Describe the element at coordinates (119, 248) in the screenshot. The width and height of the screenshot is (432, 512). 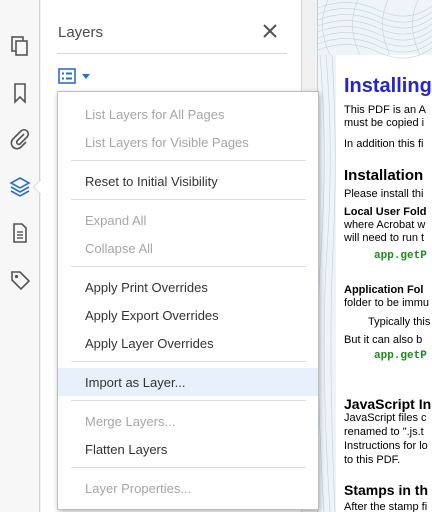
I see `menu-item-collapse-all: Collapse All` at that location.